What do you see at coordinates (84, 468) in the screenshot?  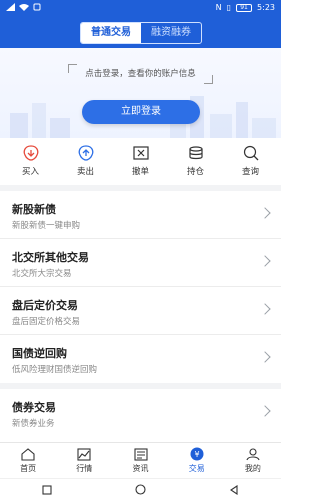 I see `tab-label: 行情` at bounding box center [84, 468].